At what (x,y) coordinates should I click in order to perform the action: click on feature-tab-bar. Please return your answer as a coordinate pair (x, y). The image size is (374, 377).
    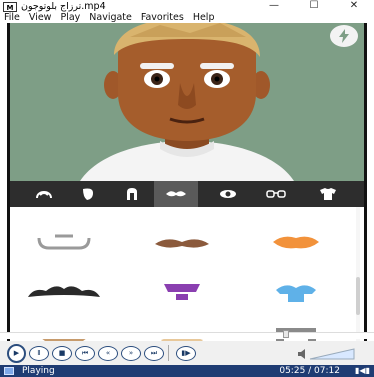
    Looking at the image, I should click on (187, 194).